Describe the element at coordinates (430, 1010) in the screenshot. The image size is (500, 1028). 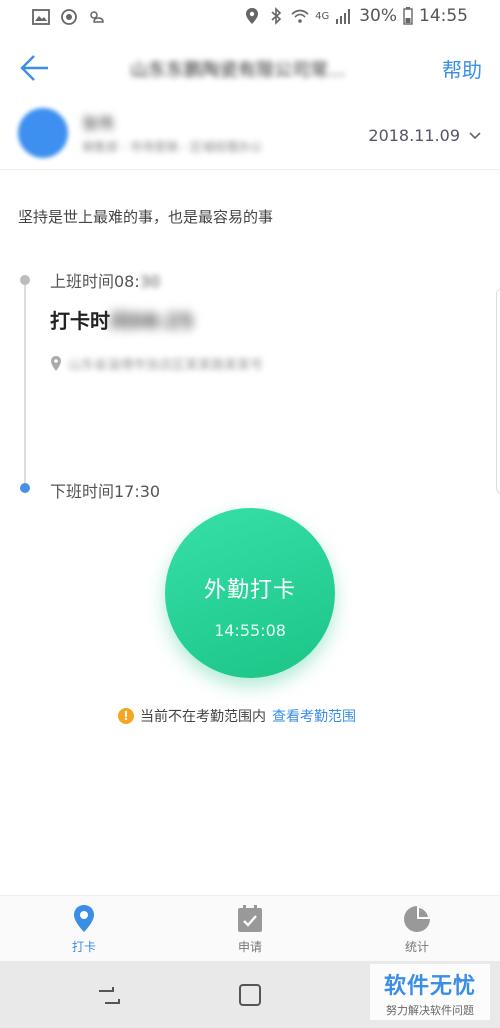
I see `watermark-subtitle: 努力解决软件问题` at that location.